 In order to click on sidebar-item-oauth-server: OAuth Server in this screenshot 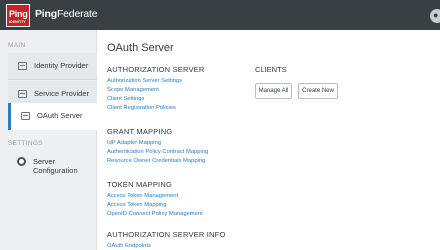, I will do `click(52, 116)`.